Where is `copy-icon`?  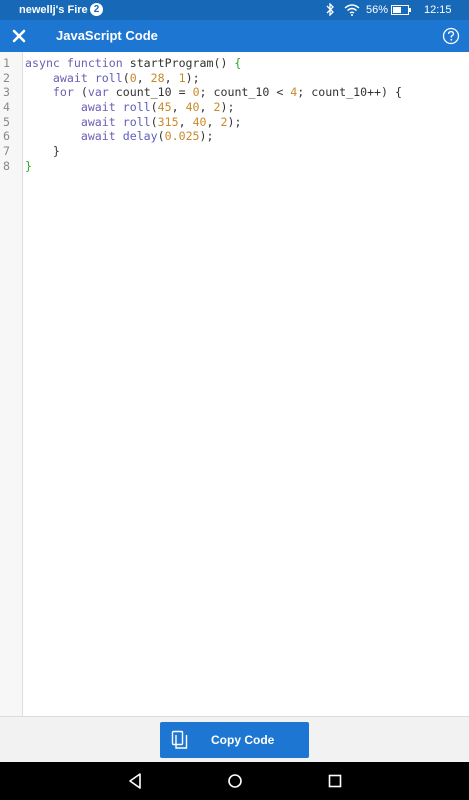
copy-icon is located at coordinates (180, 742).